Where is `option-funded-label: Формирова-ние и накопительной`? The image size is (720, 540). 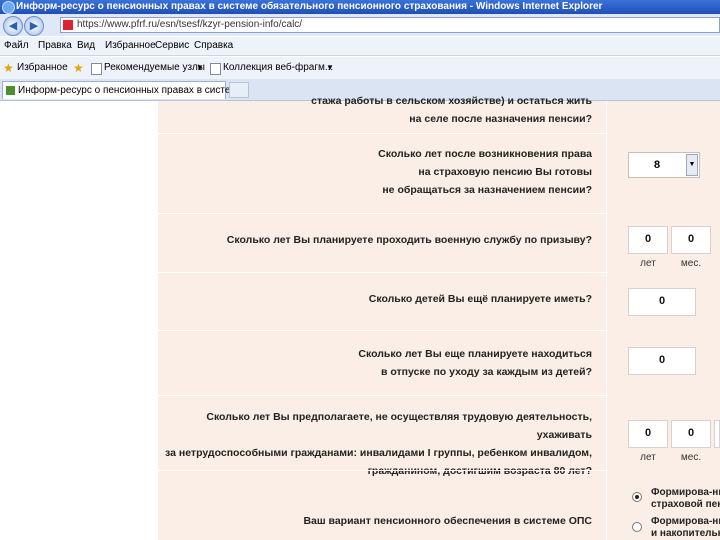
option-funded-label: Формирова-ние и накопительной is located at coordinates (685, 527).